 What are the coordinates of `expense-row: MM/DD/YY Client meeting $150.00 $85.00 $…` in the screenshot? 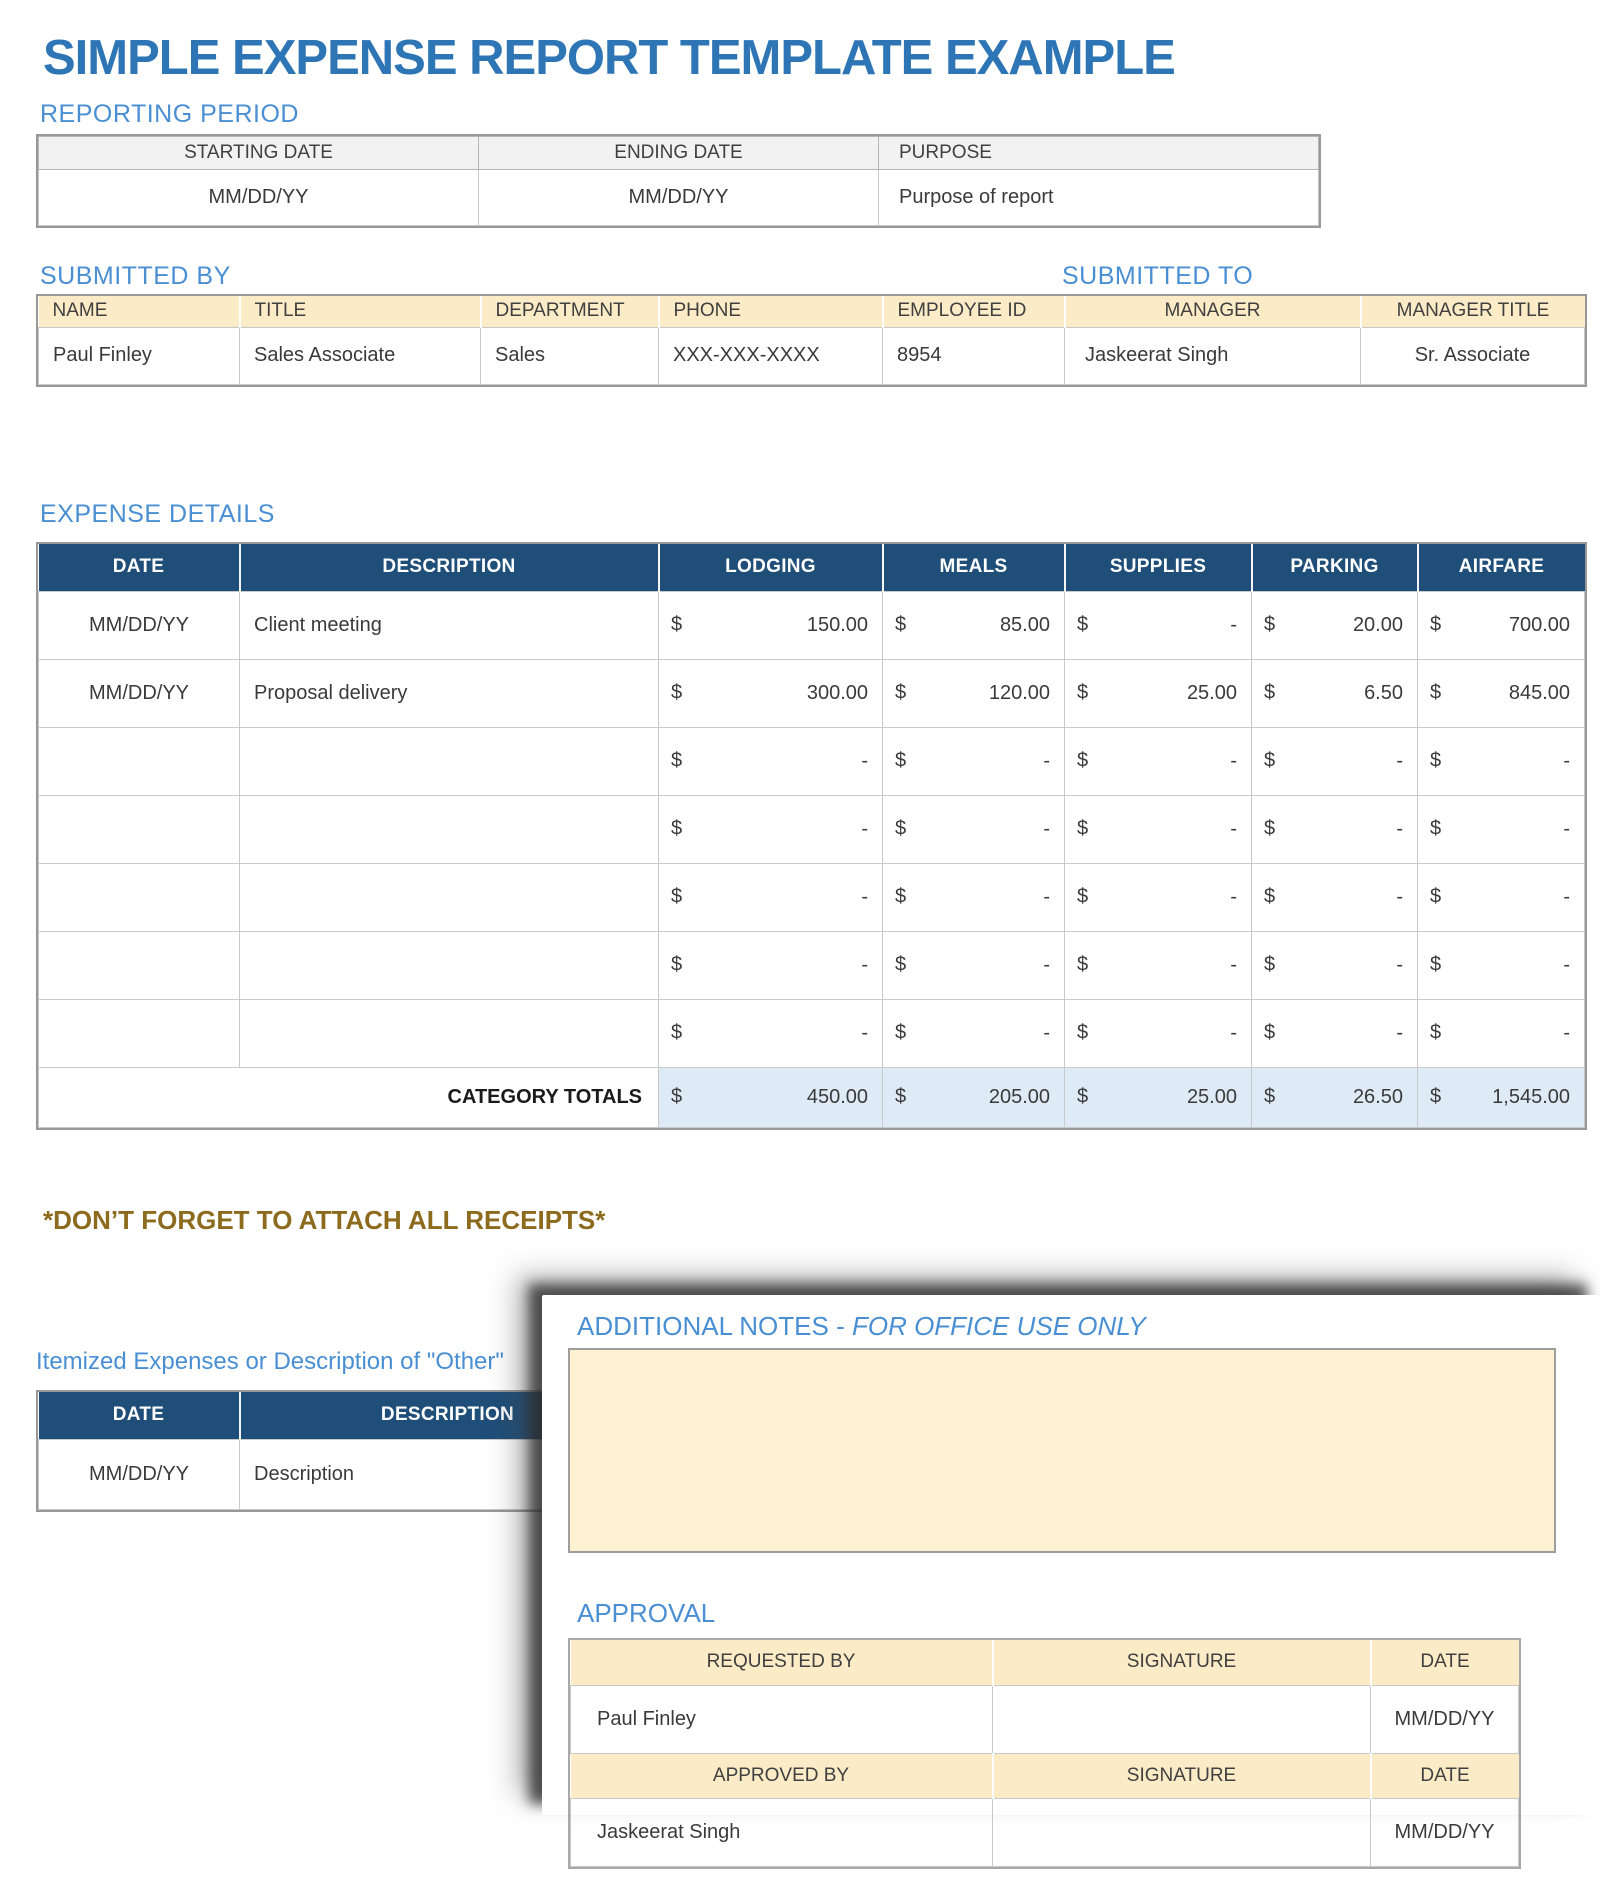 It's located at (811, 625).